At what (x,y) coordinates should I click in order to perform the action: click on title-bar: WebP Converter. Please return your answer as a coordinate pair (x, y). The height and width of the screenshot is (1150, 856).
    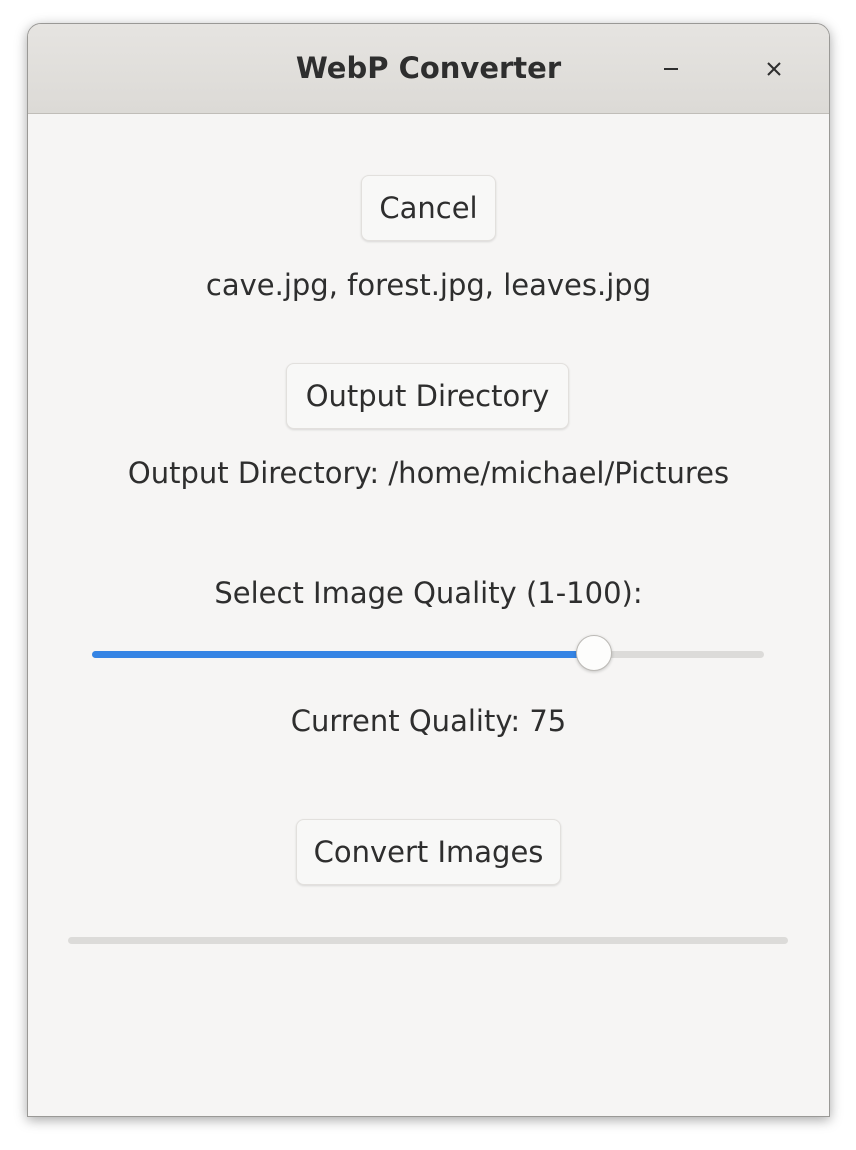
    Looking at the image, I should click on (428, 69).